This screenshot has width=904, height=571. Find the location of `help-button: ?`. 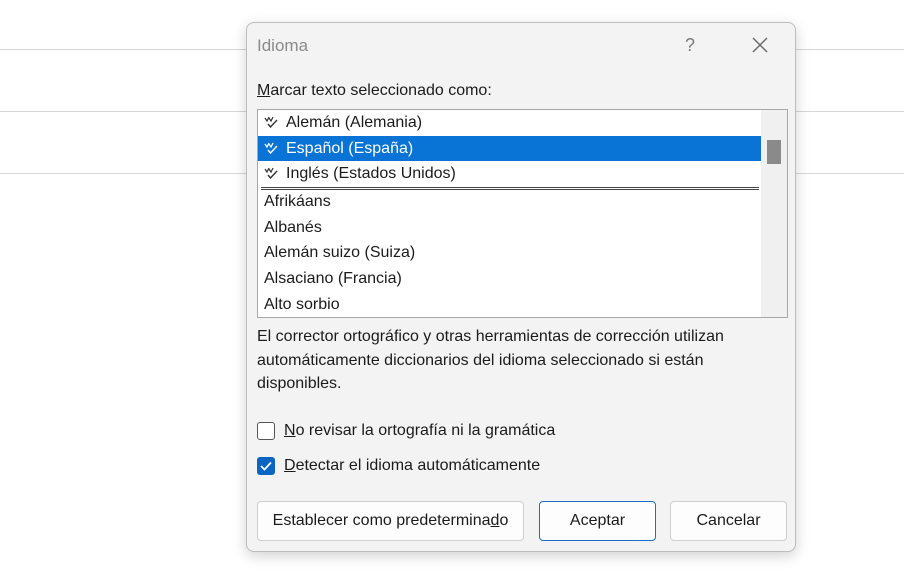

help-button: ? is located at coordinates (690, 45).